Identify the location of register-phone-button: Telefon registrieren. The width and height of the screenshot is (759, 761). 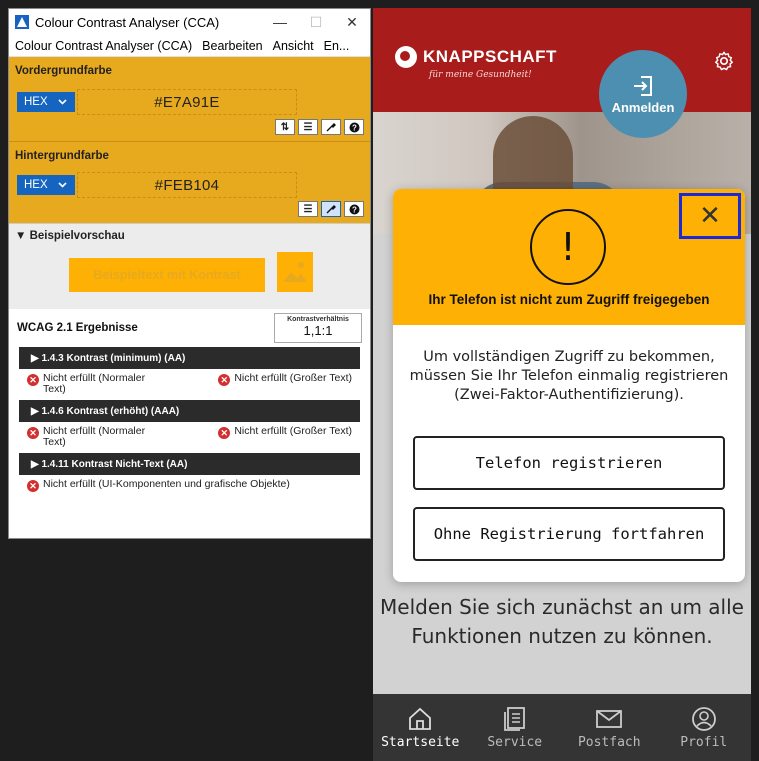
(569, 463).